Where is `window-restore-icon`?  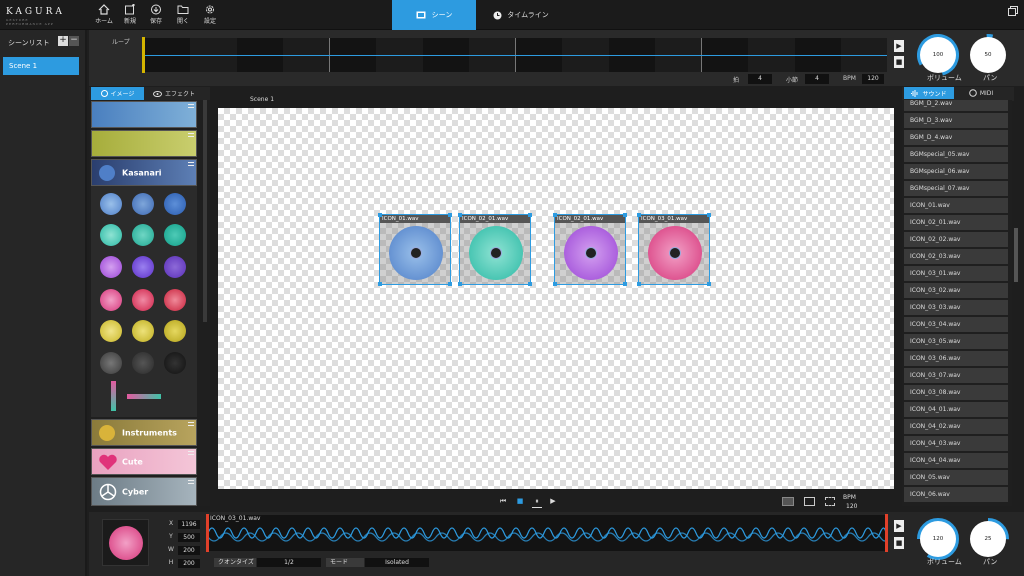
window-restore-icon is located at coordinates (1013, 11).